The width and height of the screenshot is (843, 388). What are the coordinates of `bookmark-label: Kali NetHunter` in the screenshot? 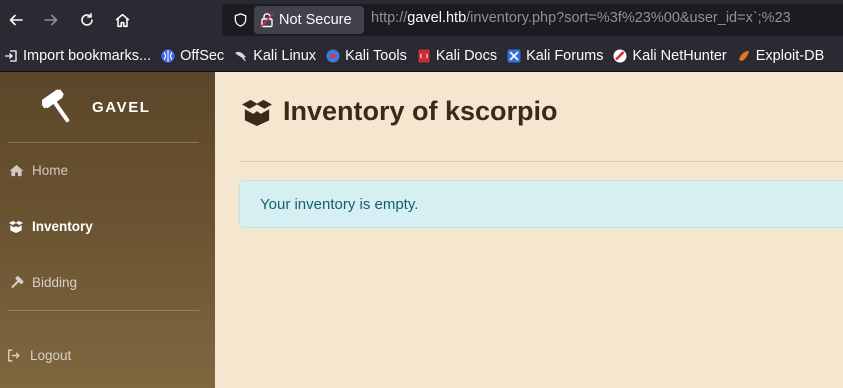 It's located at (679, 55).